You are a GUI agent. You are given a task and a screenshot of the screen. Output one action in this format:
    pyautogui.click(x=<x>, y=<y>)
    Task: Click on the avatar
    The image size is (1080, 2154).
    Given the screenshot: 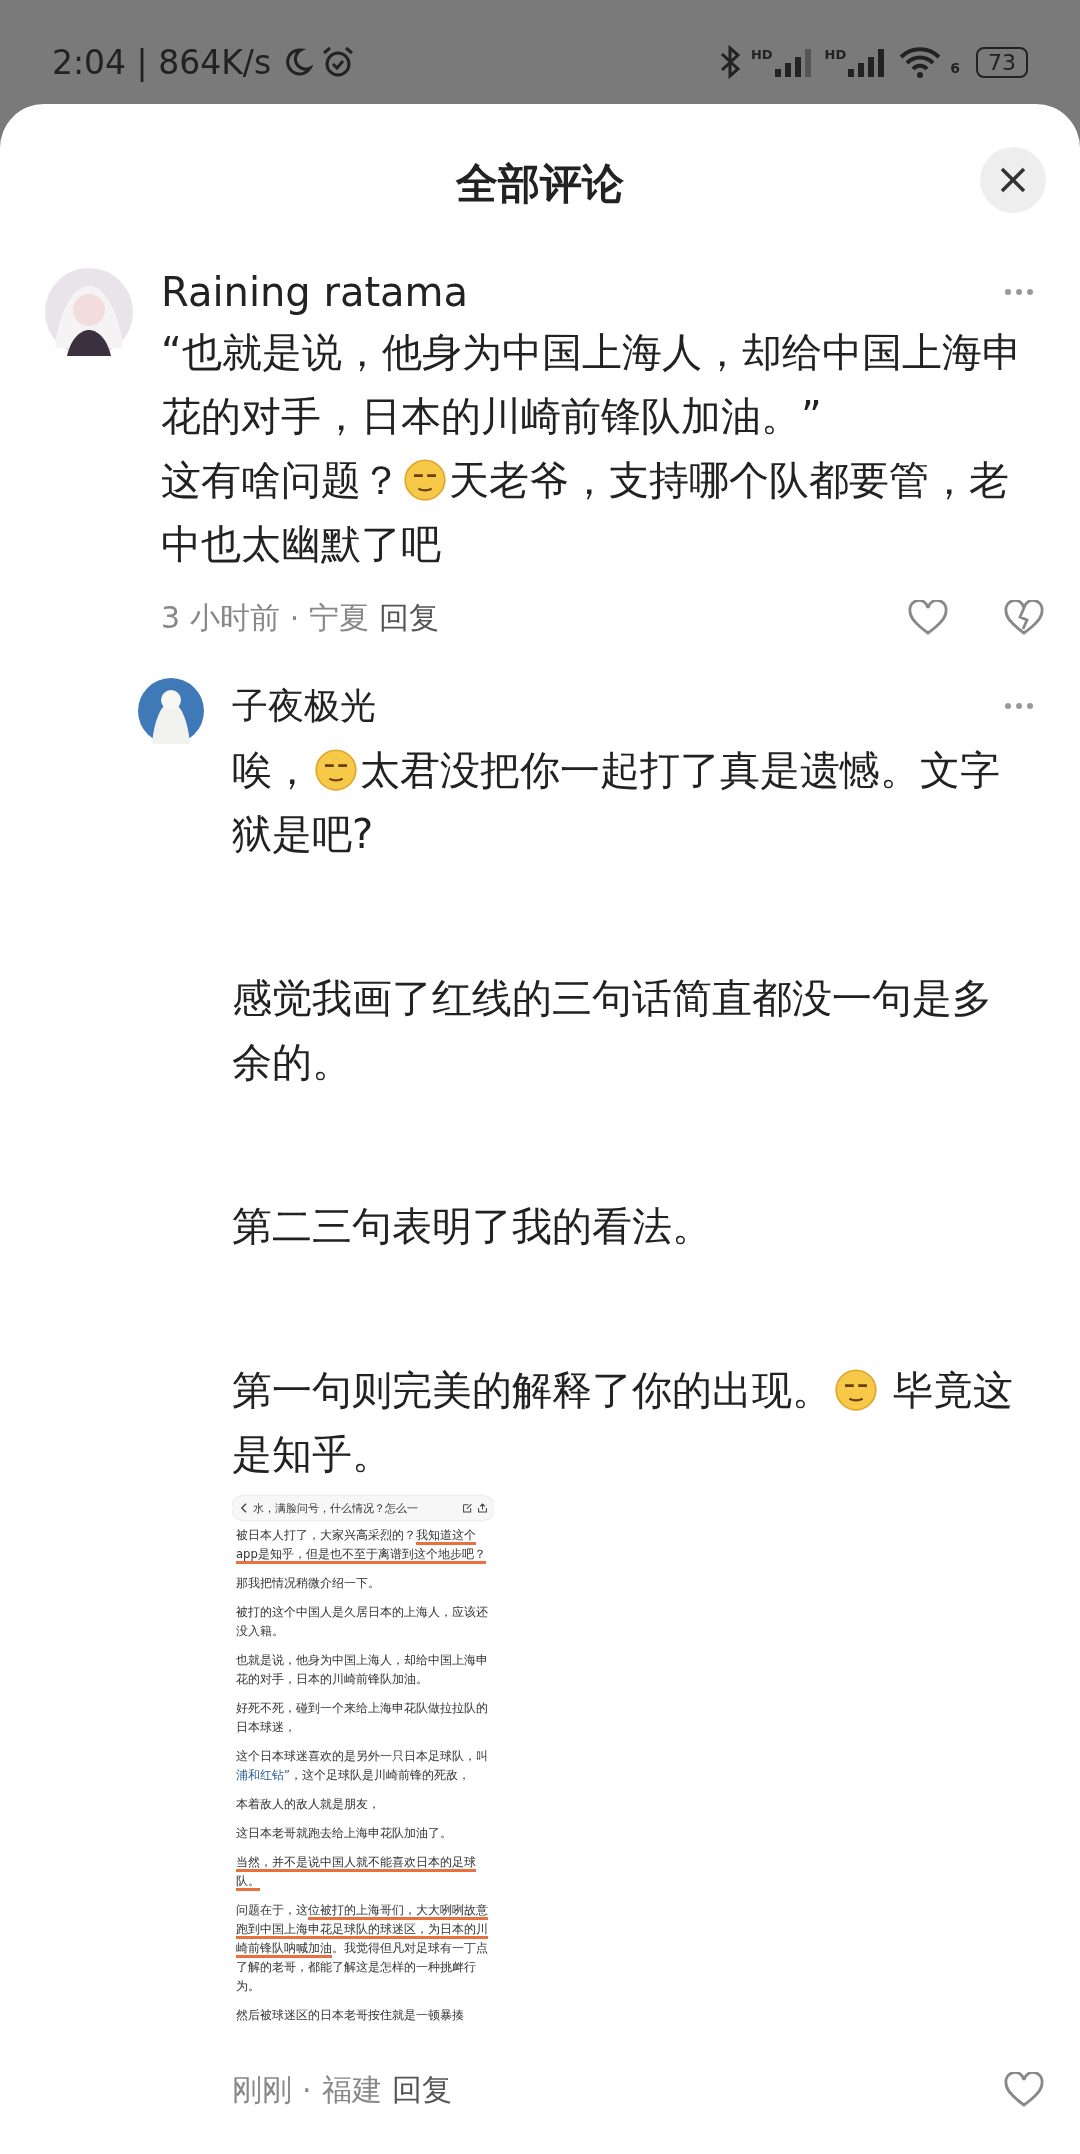 What is the action you would take?
    pyautogui.click(x=89, y=312)
    